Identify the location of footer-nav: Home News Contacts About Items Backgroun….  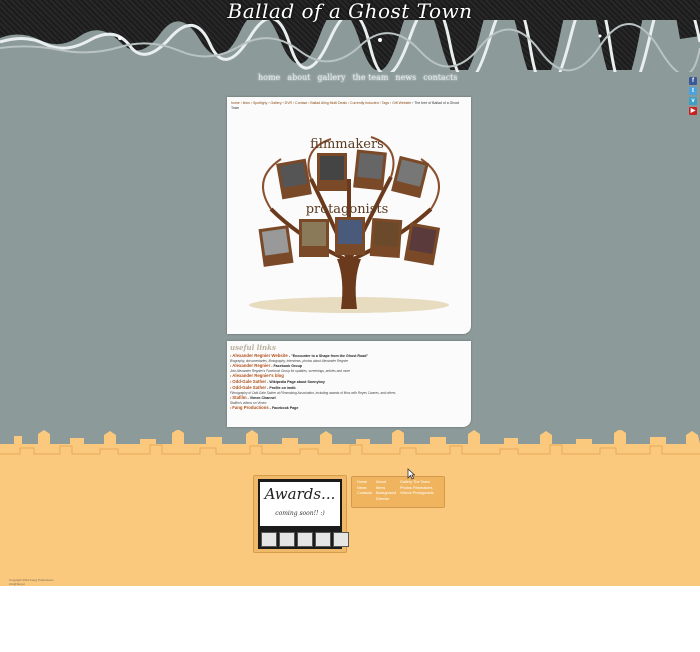
(398, 492).